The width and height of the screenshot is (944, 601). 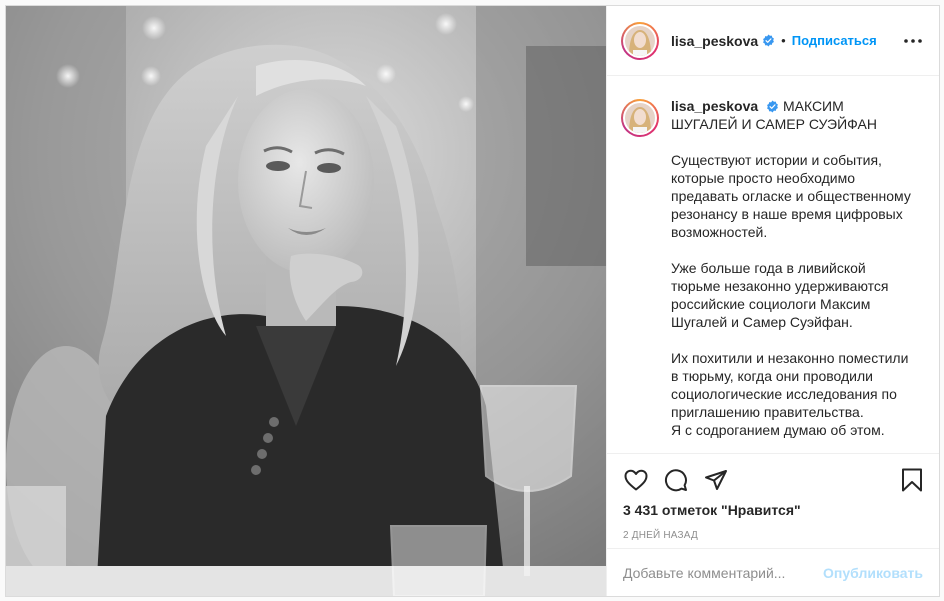 I want to click on comment-input, so click(x=723, y=572).